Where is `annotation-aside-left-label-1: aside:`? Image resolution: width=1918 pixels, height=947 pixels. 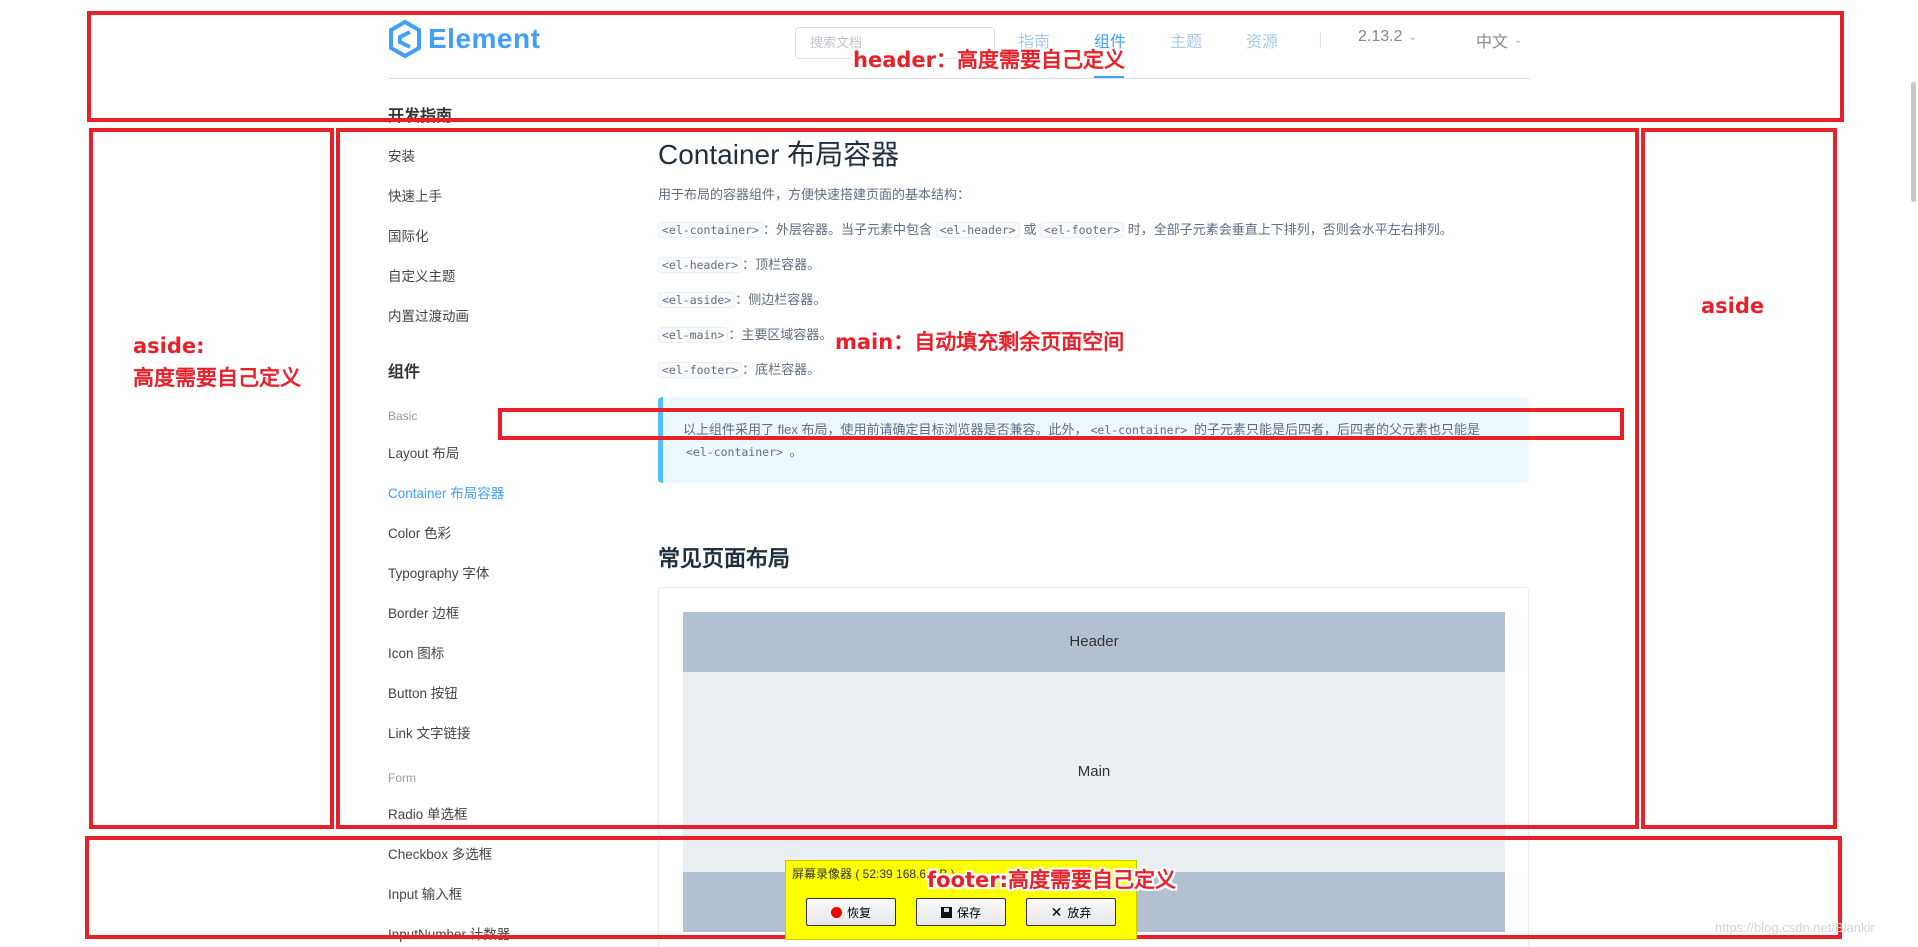
annotation-aside-left-label-1: aside: is located at coordinates (169, 346).